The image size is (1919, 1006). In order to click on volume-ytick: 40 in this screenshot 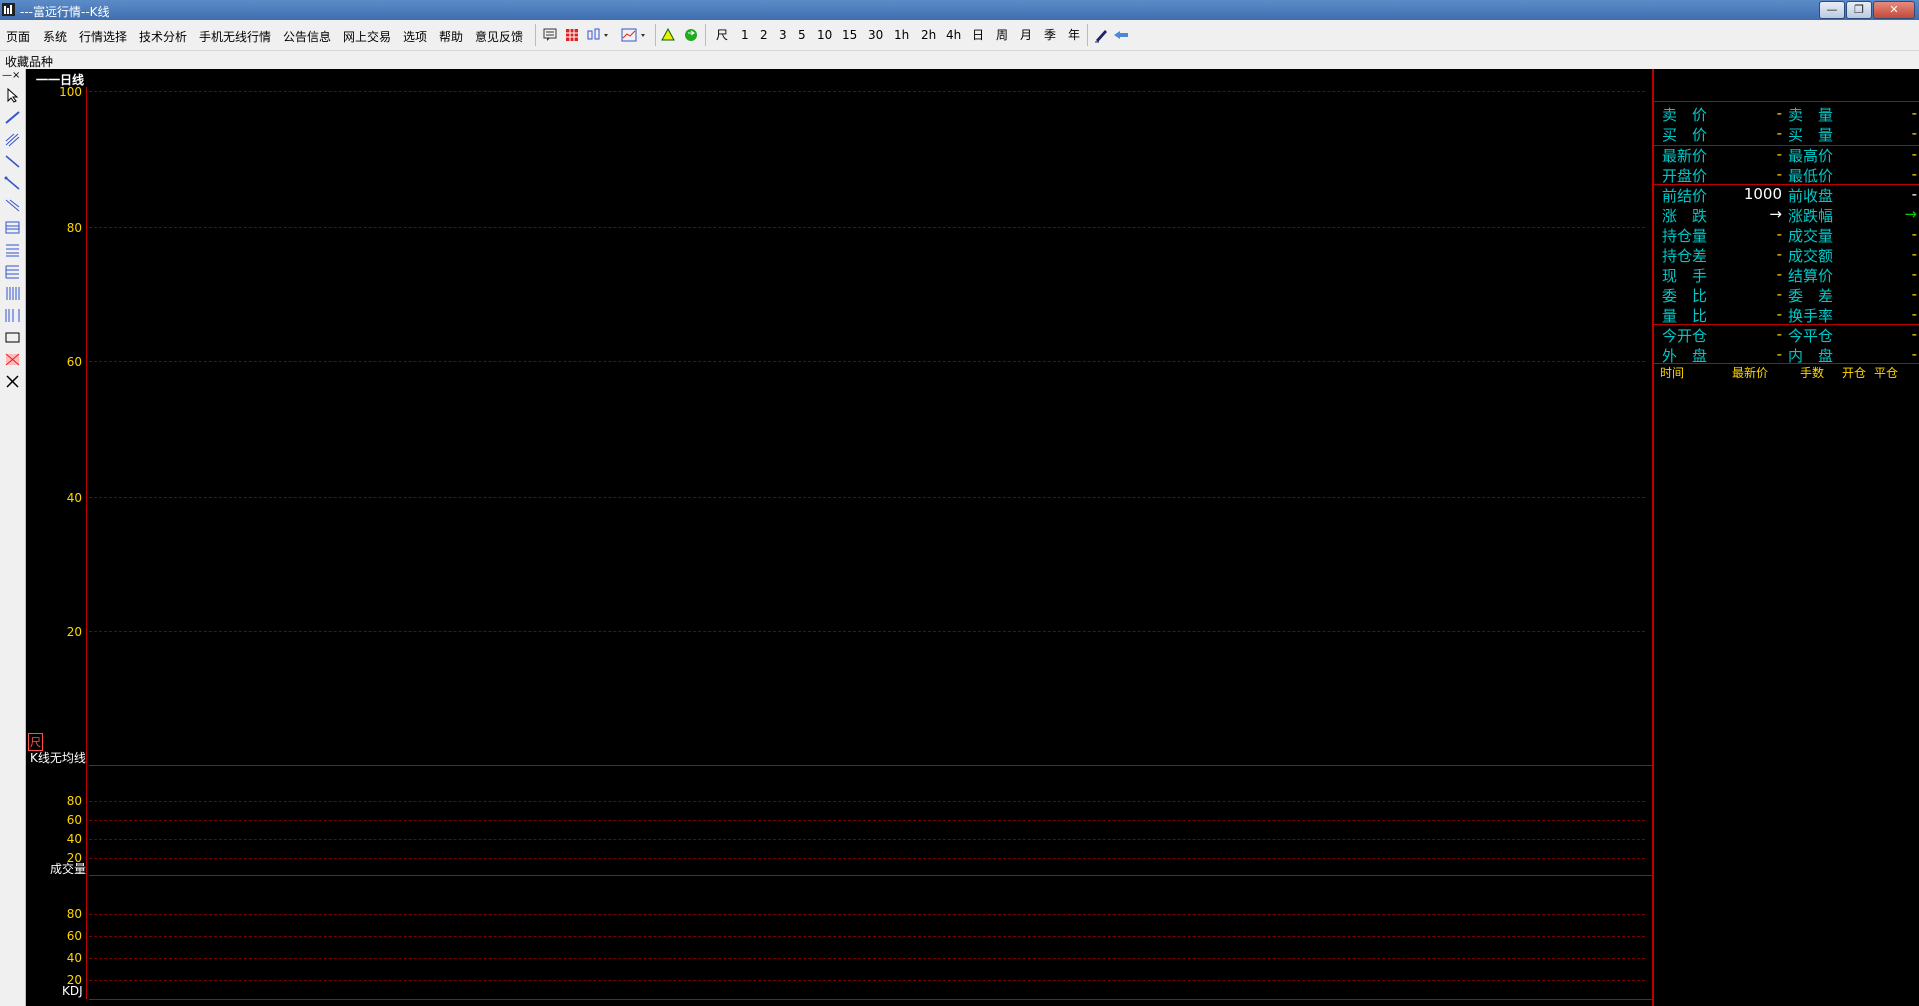, I will do `click(74, 839)`.